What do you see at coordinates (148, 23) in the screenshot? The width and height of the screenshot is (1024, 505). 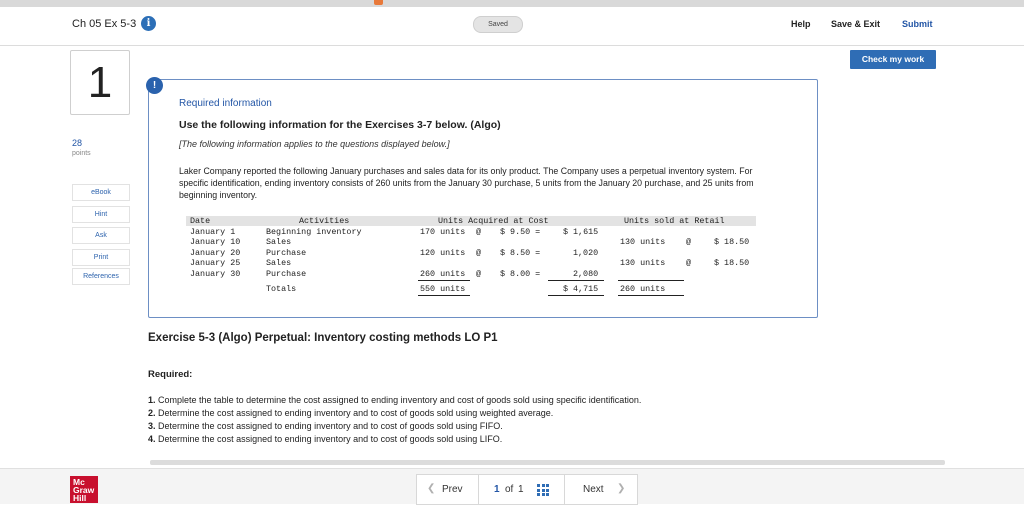 I see `info-icon: i` at bounding box center [148, 23].